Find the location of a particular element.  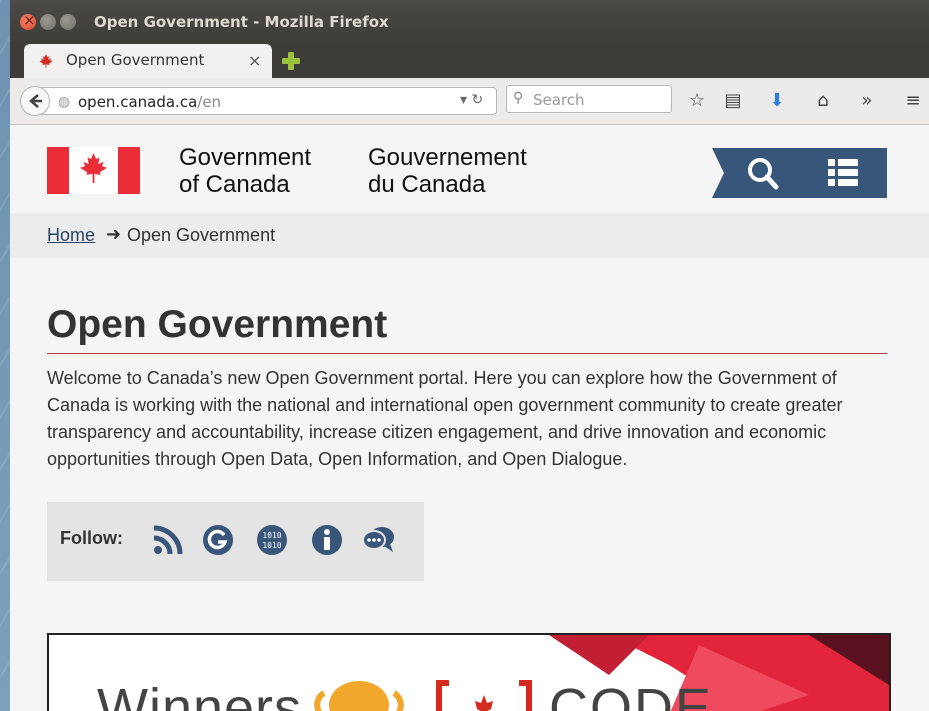

home-icon: ⌂ is located at coordinates (823, 101).